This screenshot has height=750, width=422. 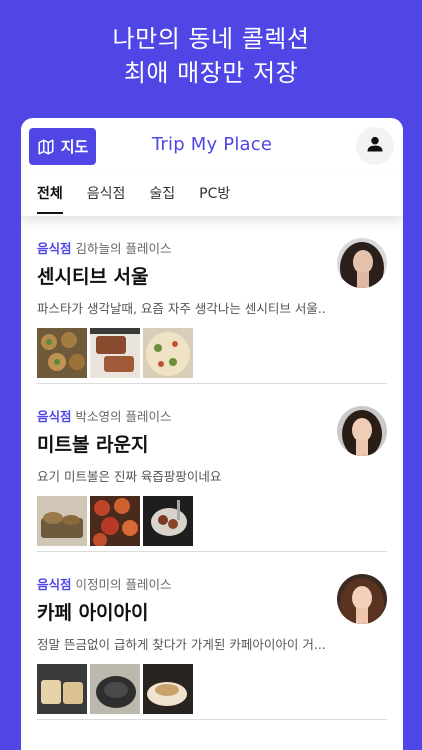 I want to click on tab-bar: 술집, so click(x=162, y=195).